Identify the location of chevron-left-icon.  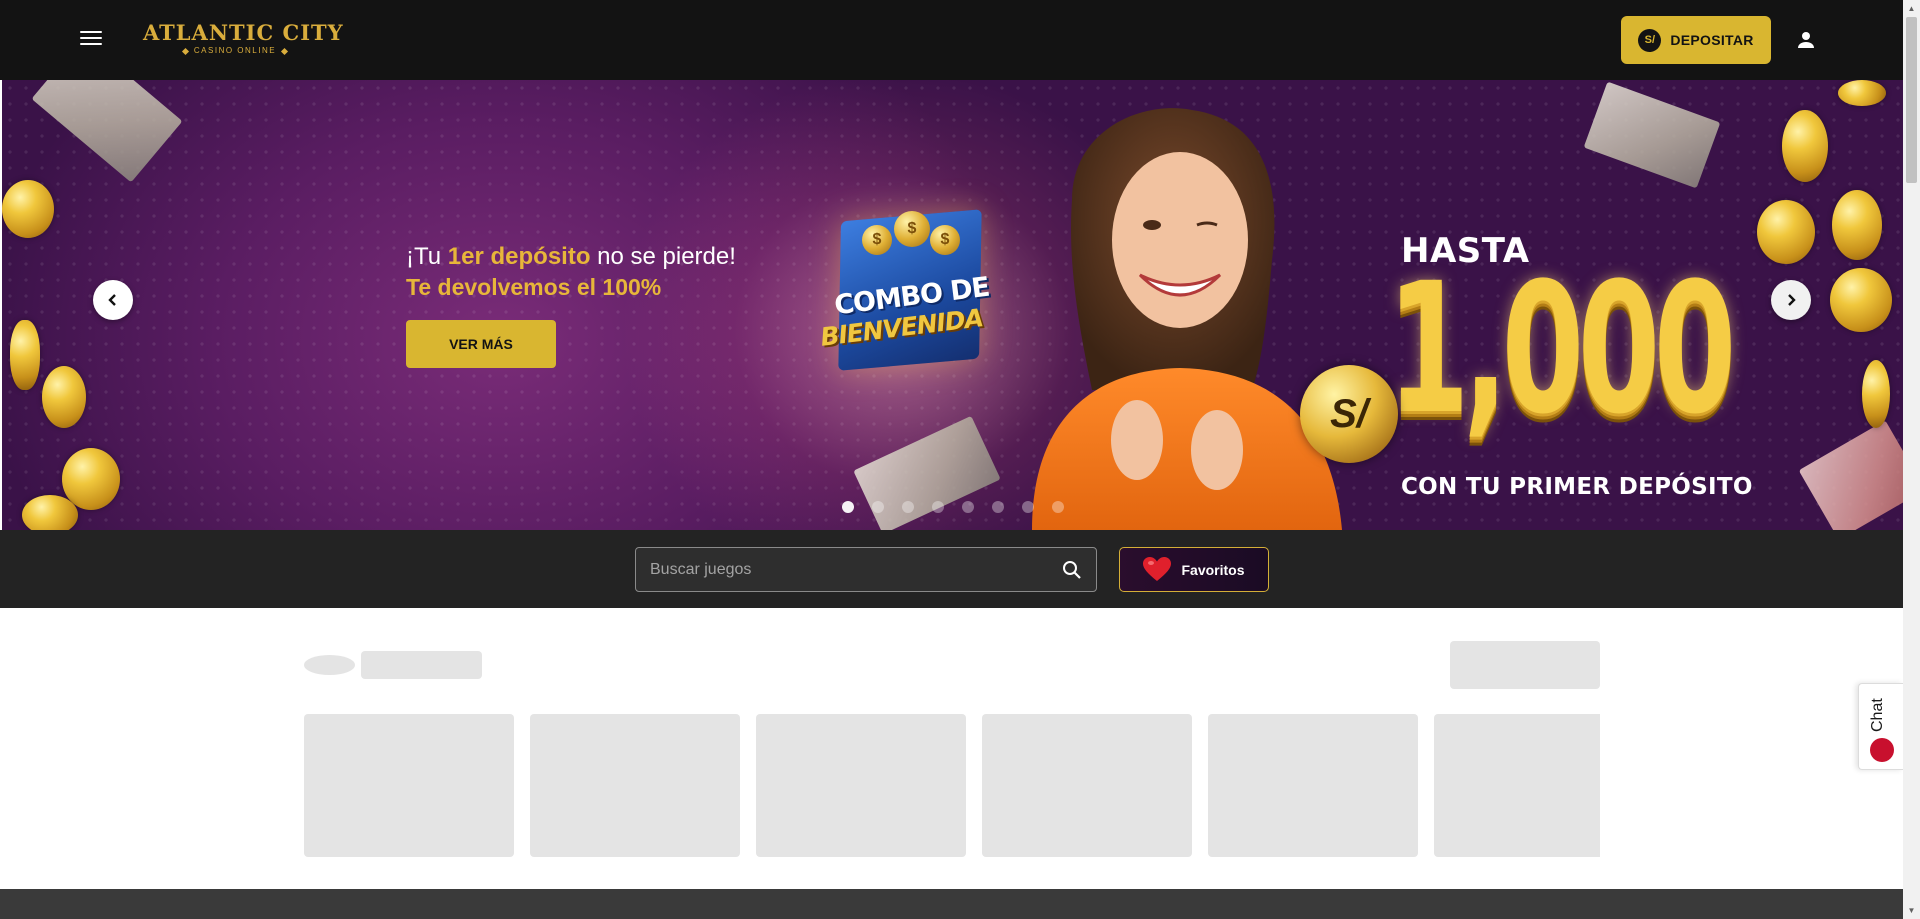
(112, 300).